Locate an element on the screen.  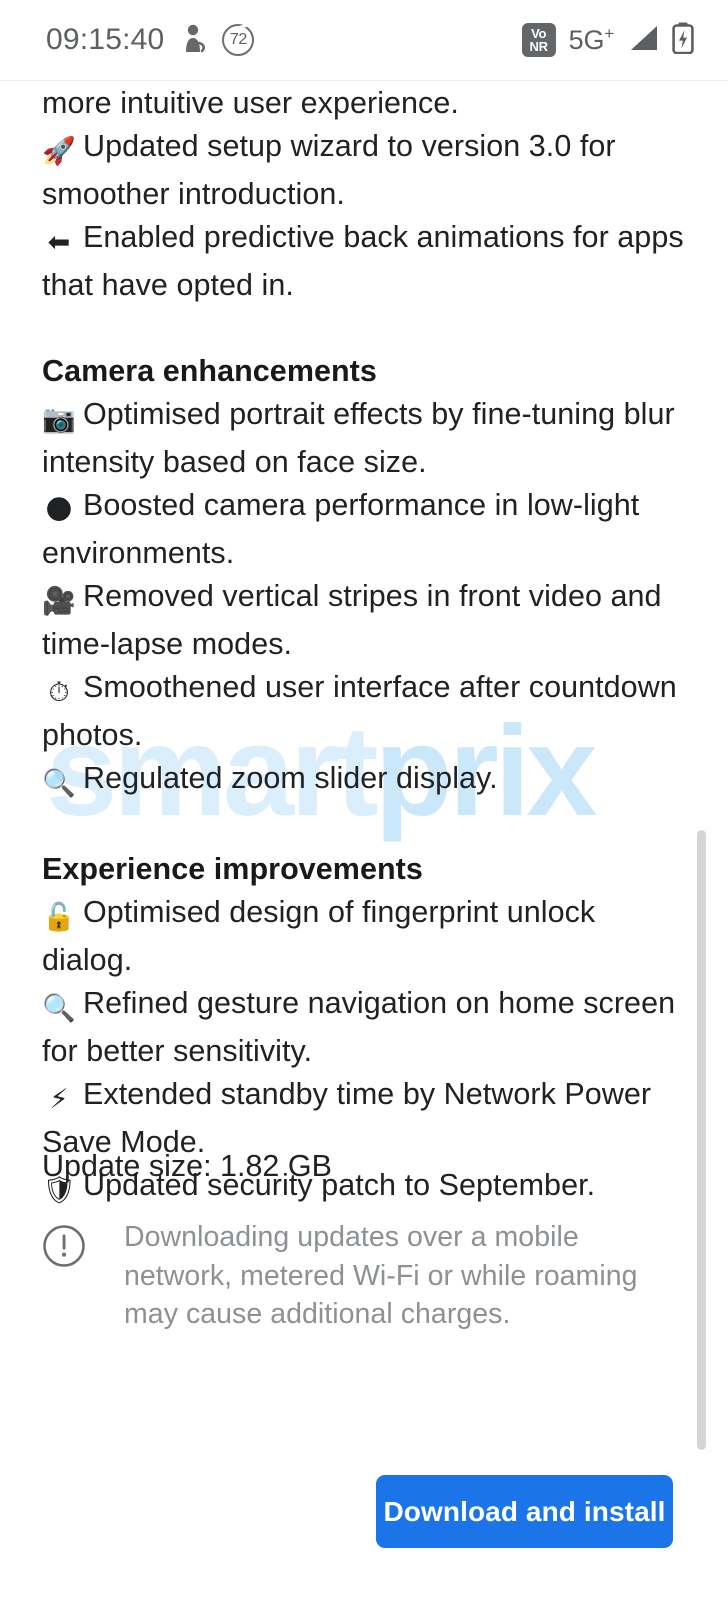
scrollbar-thumb is located at coordinates (701, 1140).